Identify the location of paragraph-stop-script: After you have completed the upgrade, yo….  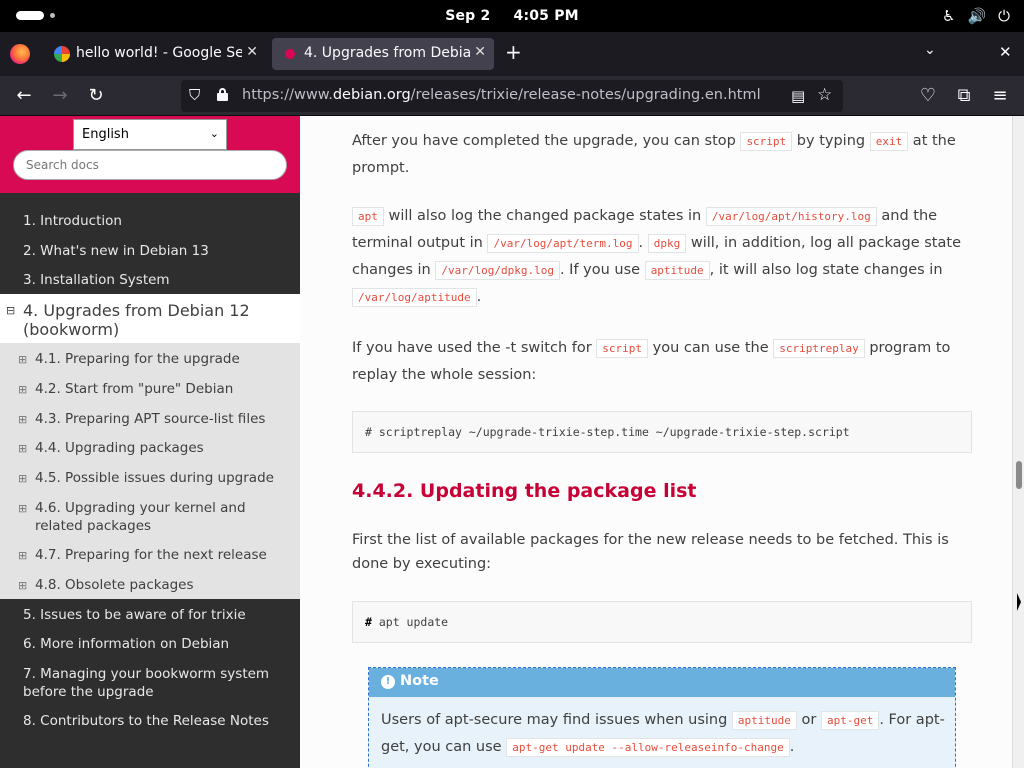
(654, 154).